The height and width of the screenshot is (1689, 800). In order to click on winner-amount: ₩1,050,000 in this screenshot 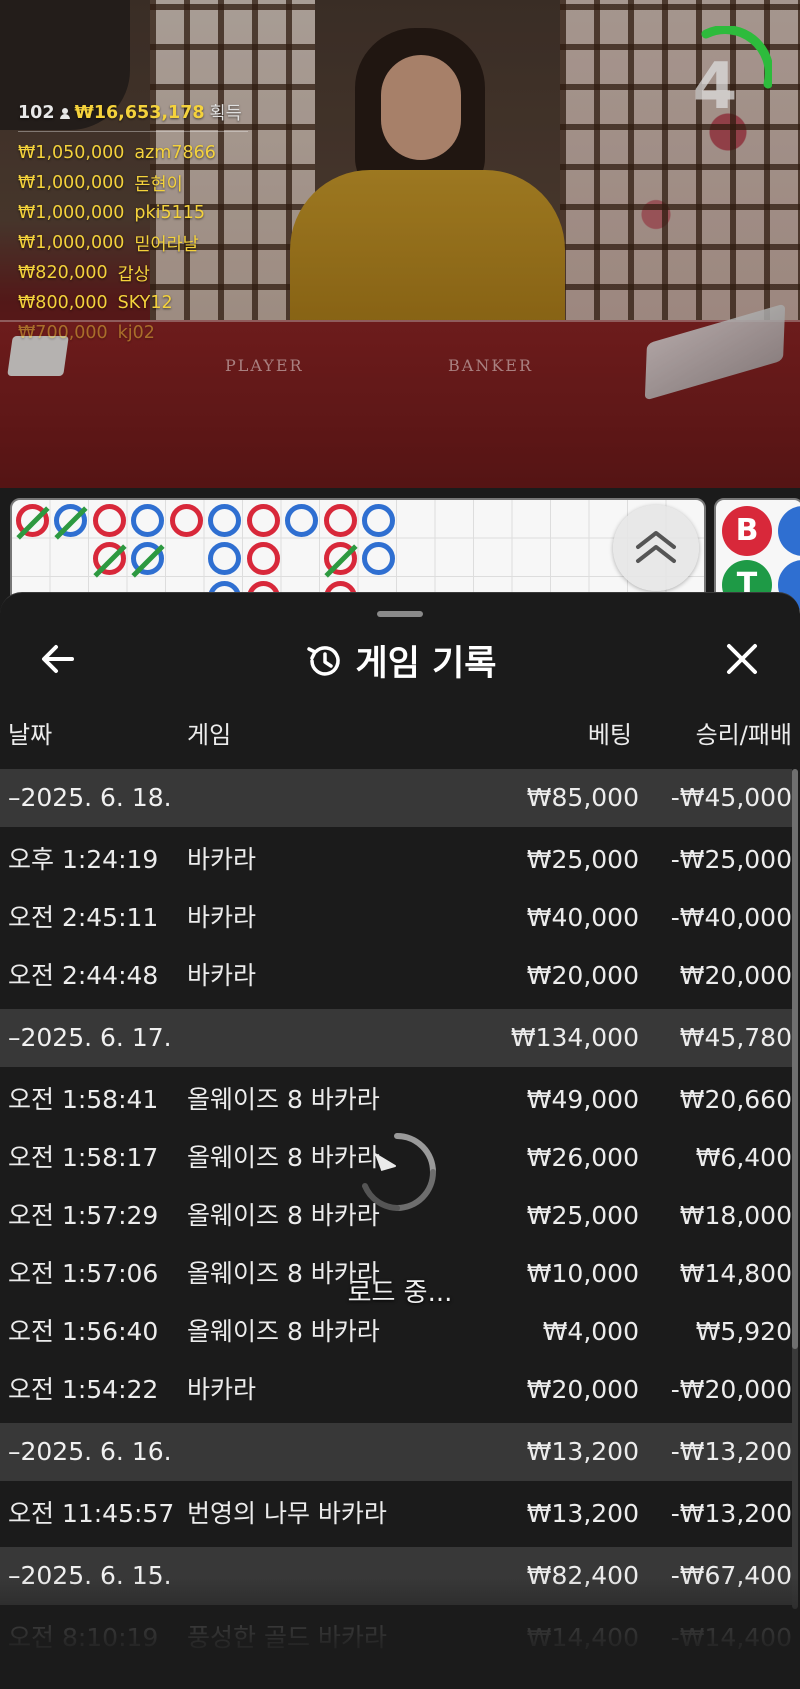, I will do `click(71, 153)`.